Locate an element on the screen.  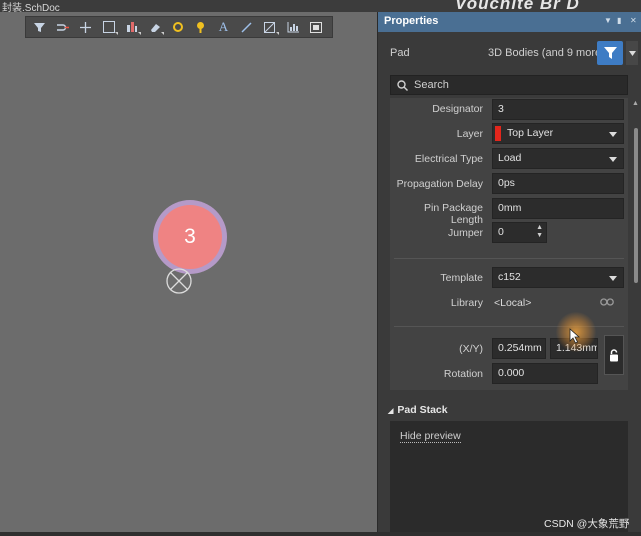
electrical-type-select: Load is located at coordinates (558, 158).